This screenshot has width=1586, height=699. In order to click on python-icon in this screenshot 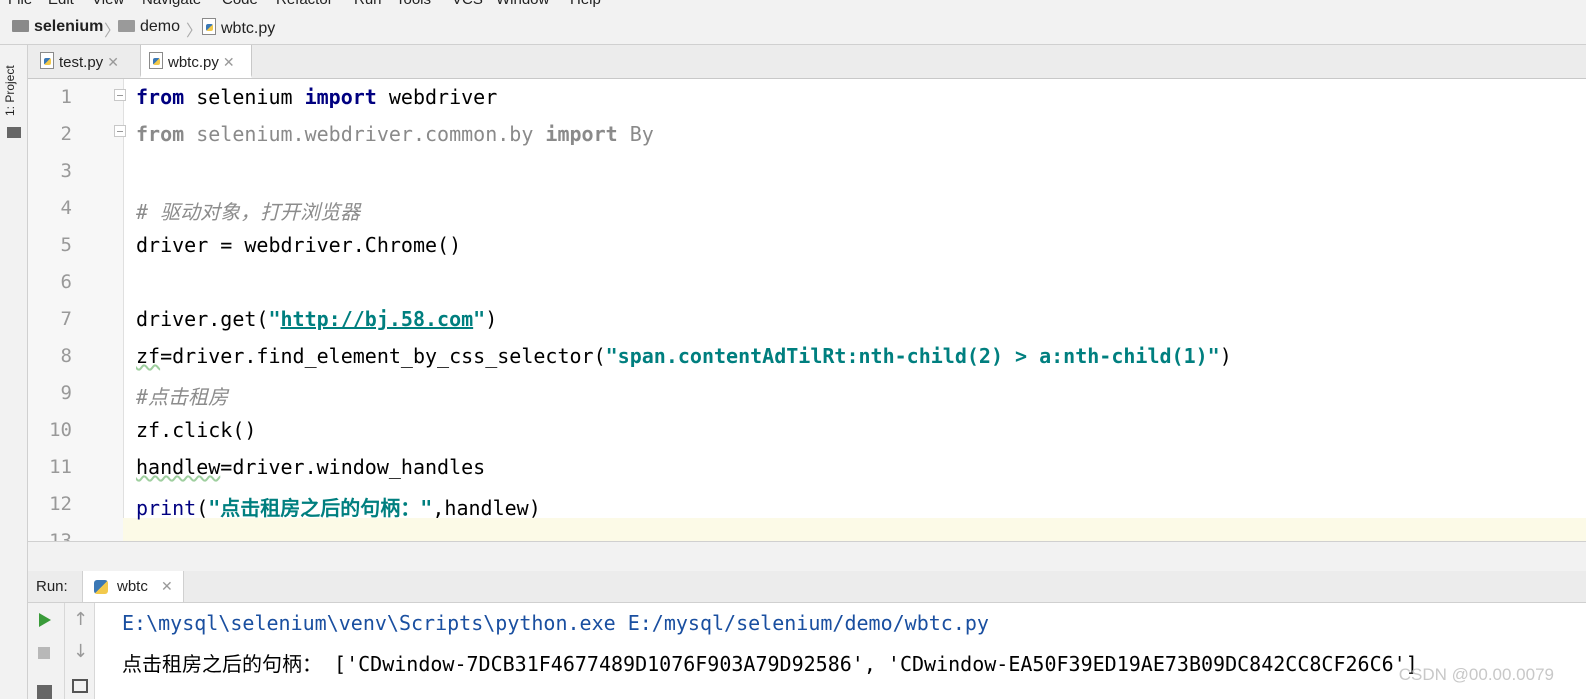, I will do `click(101, 587)`.